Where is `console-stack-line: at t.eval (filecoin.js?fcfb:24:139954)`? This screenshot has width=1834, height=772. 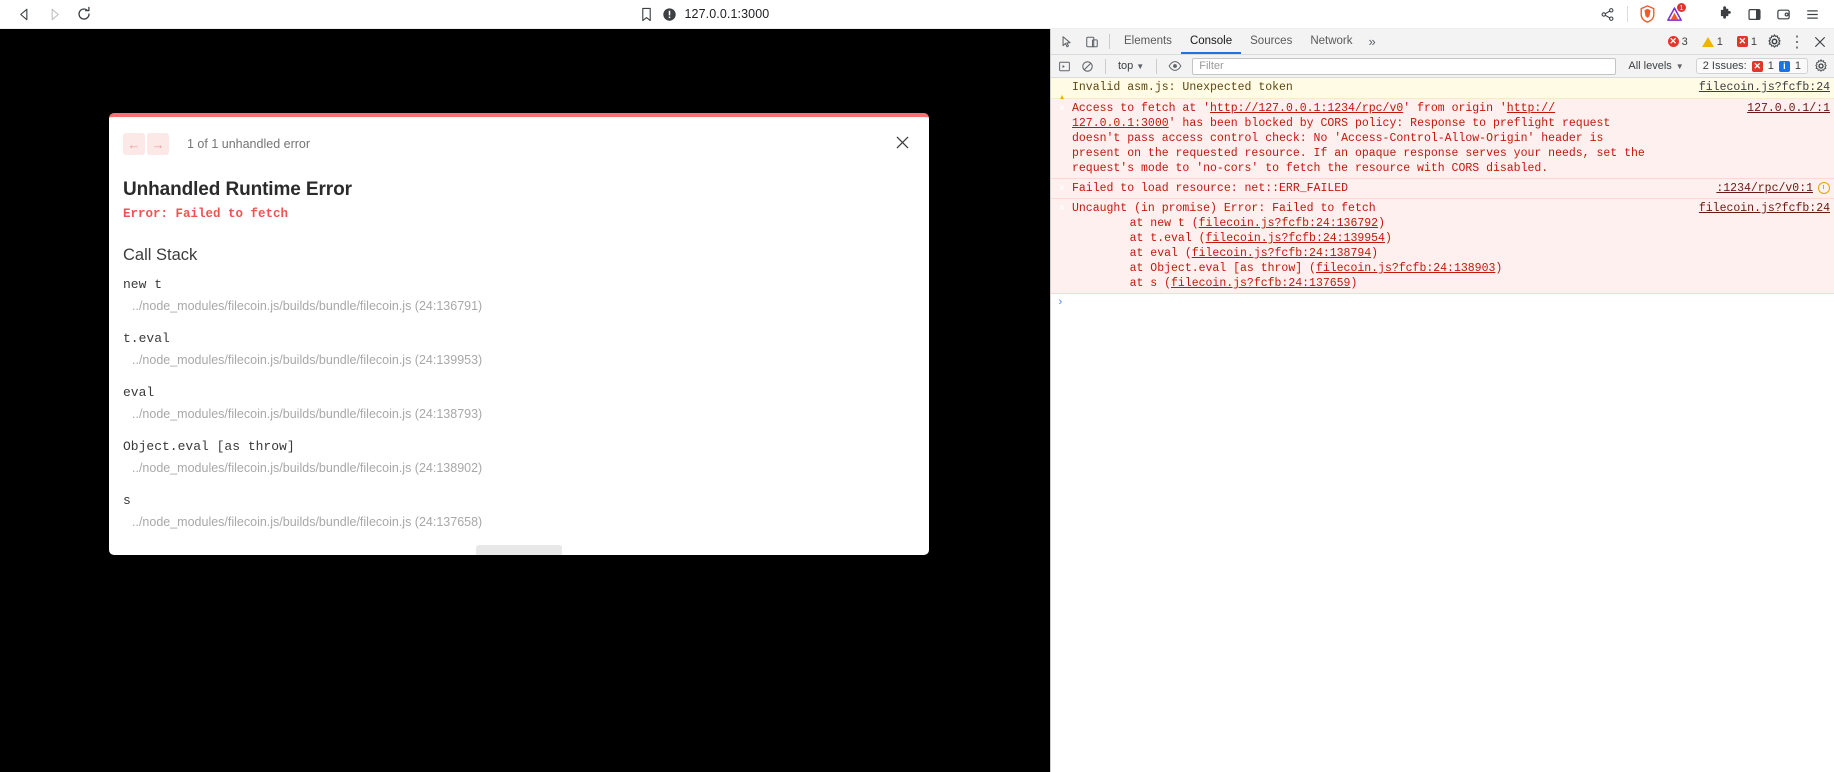 console-stack-line: at t.eval (filecoin.js?fcfb:24:139954) is located at coordinates (1378, 238).